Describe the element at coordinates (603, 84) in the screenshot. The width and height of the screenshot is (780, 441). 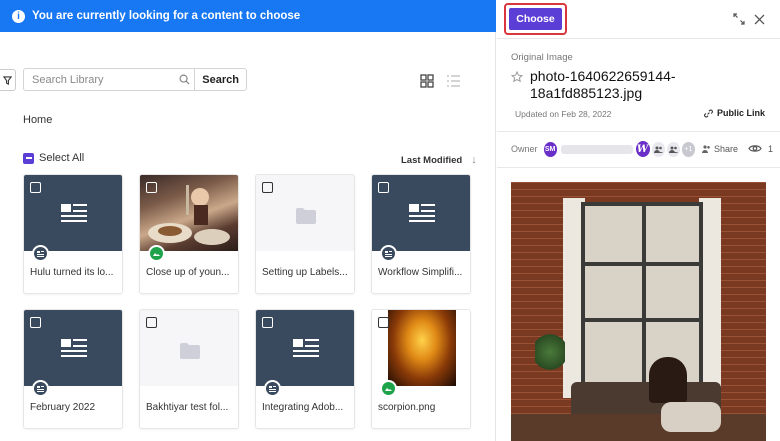
I see `file-name: photo-1640622659144-18a1fd885123.jpg` at that location.